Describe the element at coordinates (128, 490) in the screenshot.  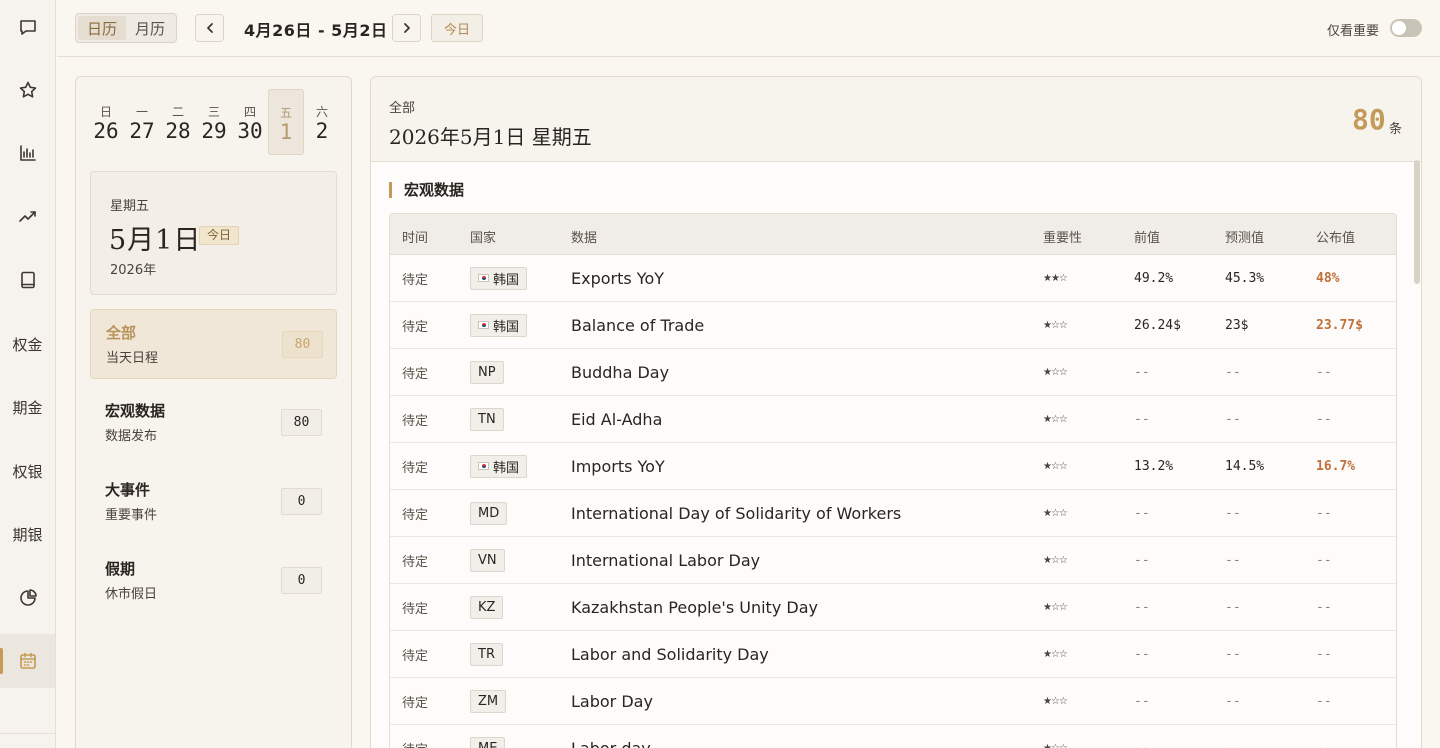
I see `category-title: 大事件` at that location.